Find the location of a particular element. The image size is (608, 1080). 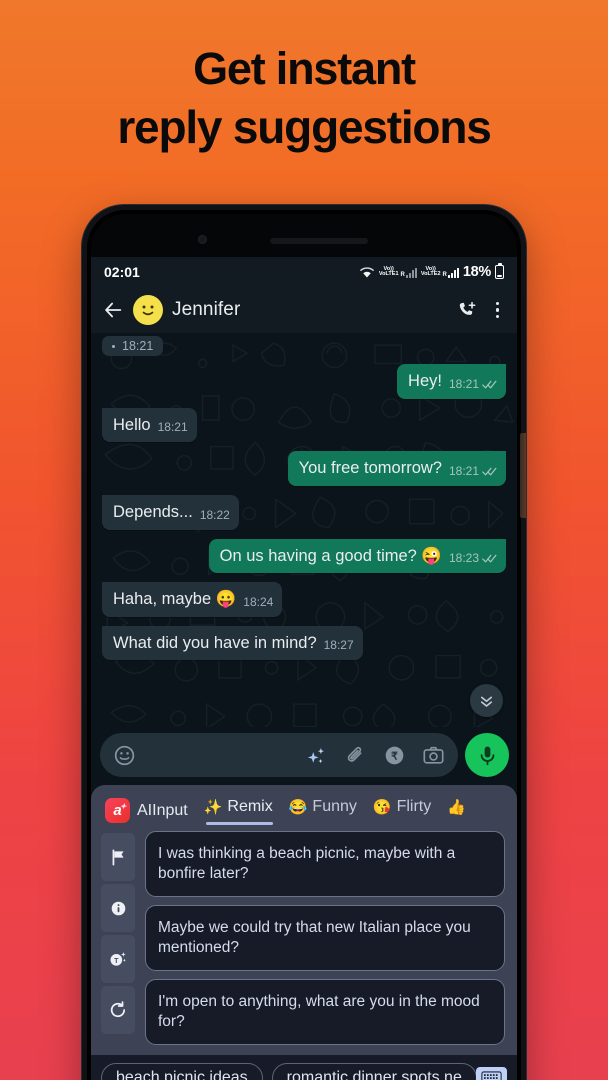

power-button is located at coordinates (523, 475).